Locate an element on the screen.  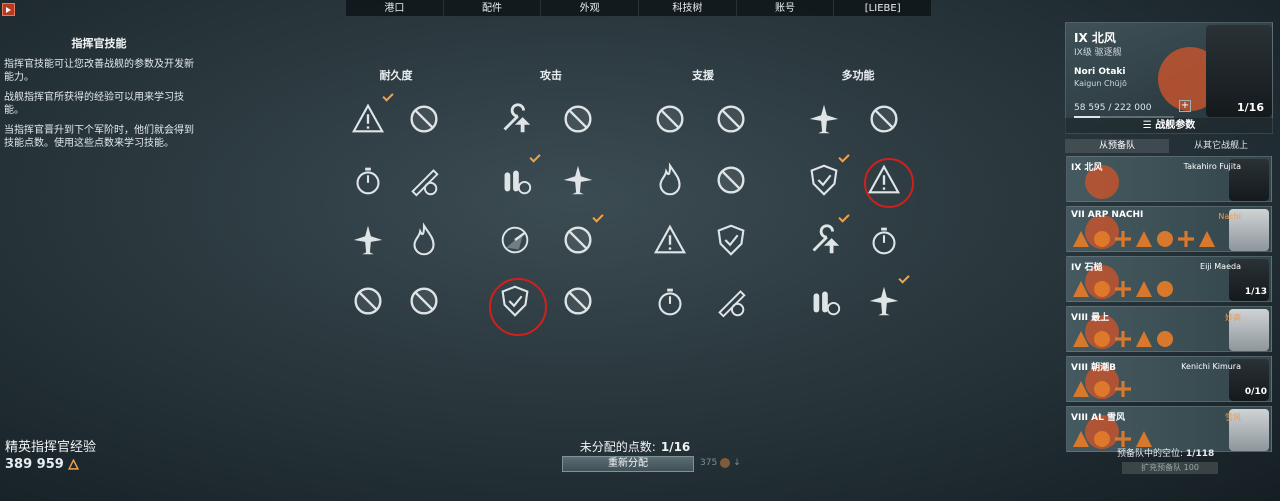
nav-account: 账号 is located at coordinates (786, 8).